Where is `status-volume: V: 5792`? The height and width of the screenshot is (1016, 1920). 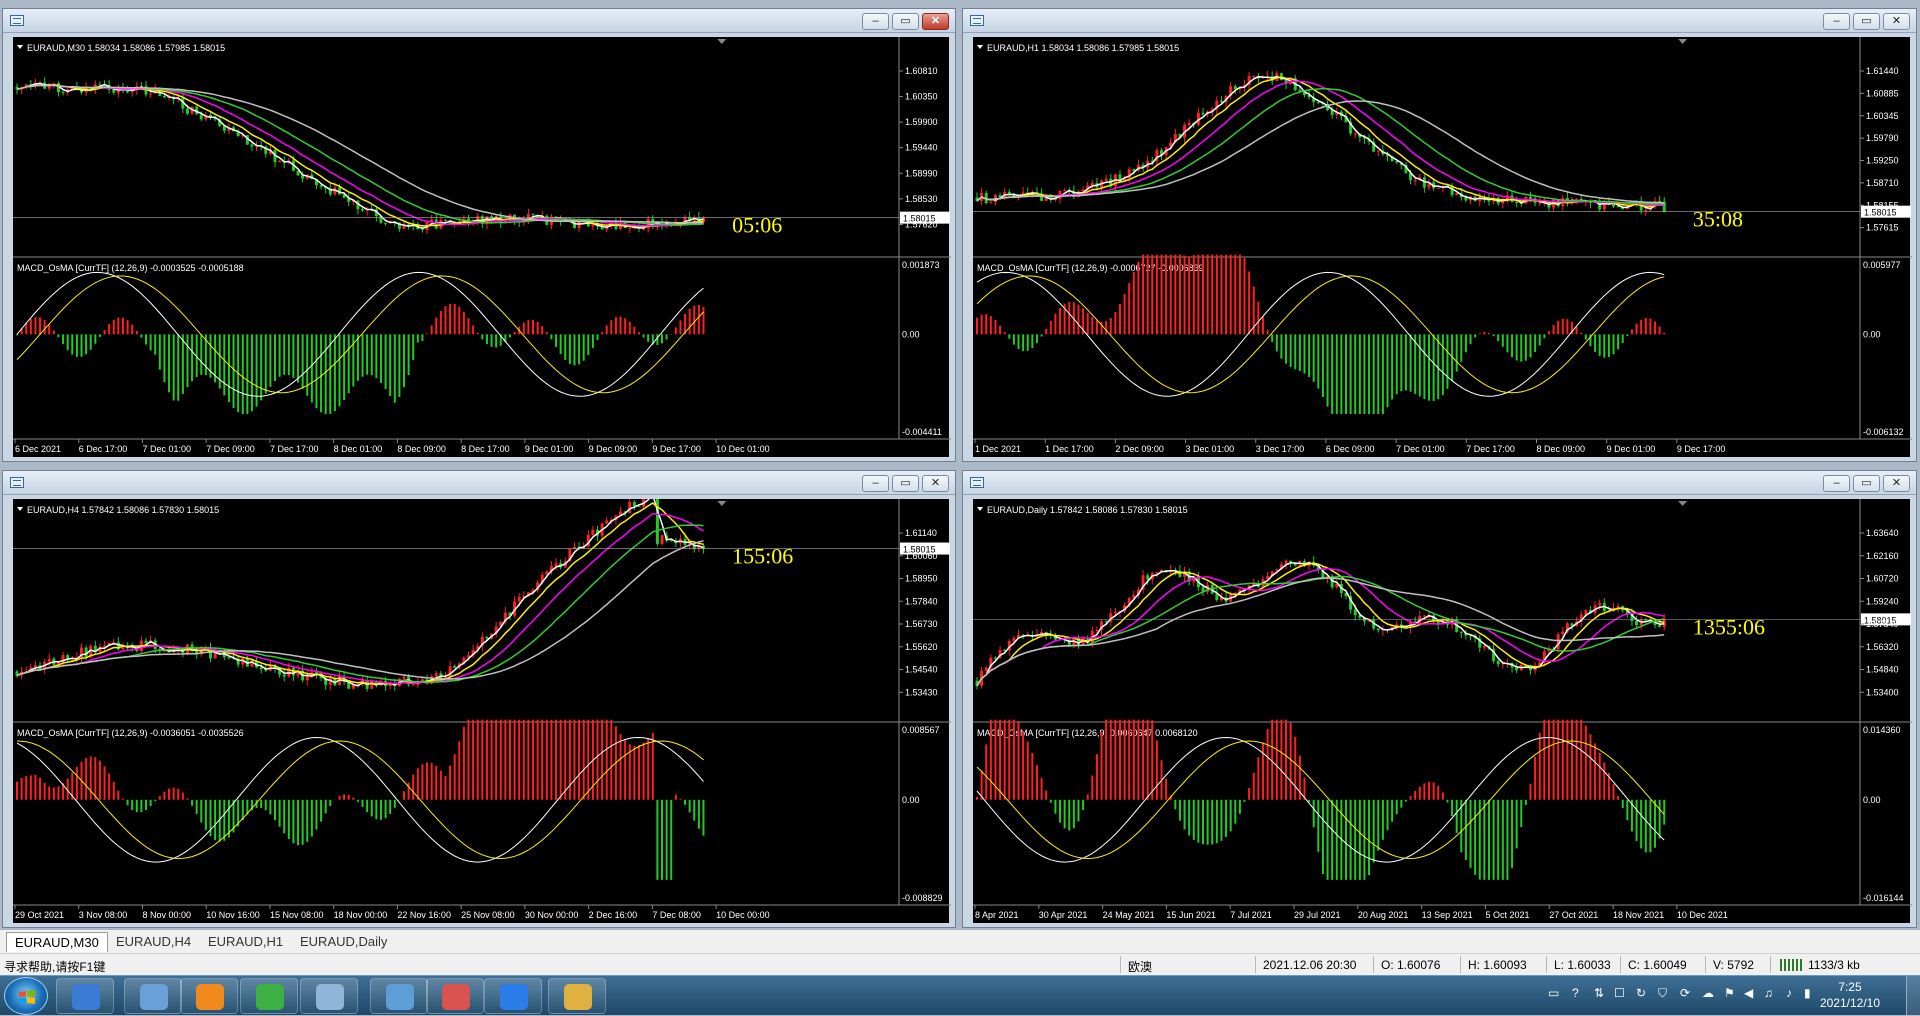 status-volume: V: 5792 is located at coordinates (1733, 965).